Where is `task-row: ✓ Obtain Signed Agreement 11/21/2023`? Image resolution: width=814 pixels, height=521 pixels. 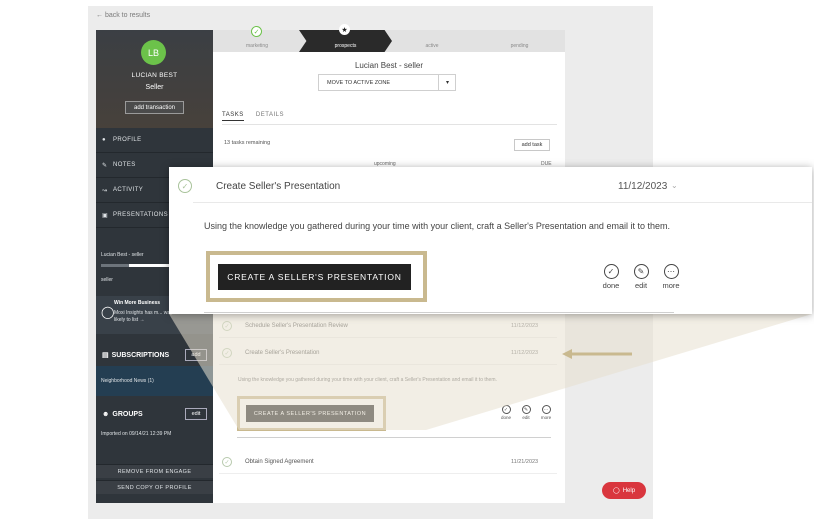
task-row: ✓ Obtain Signed Agreement 11/21/2023 is located at coordinates (388, 463).